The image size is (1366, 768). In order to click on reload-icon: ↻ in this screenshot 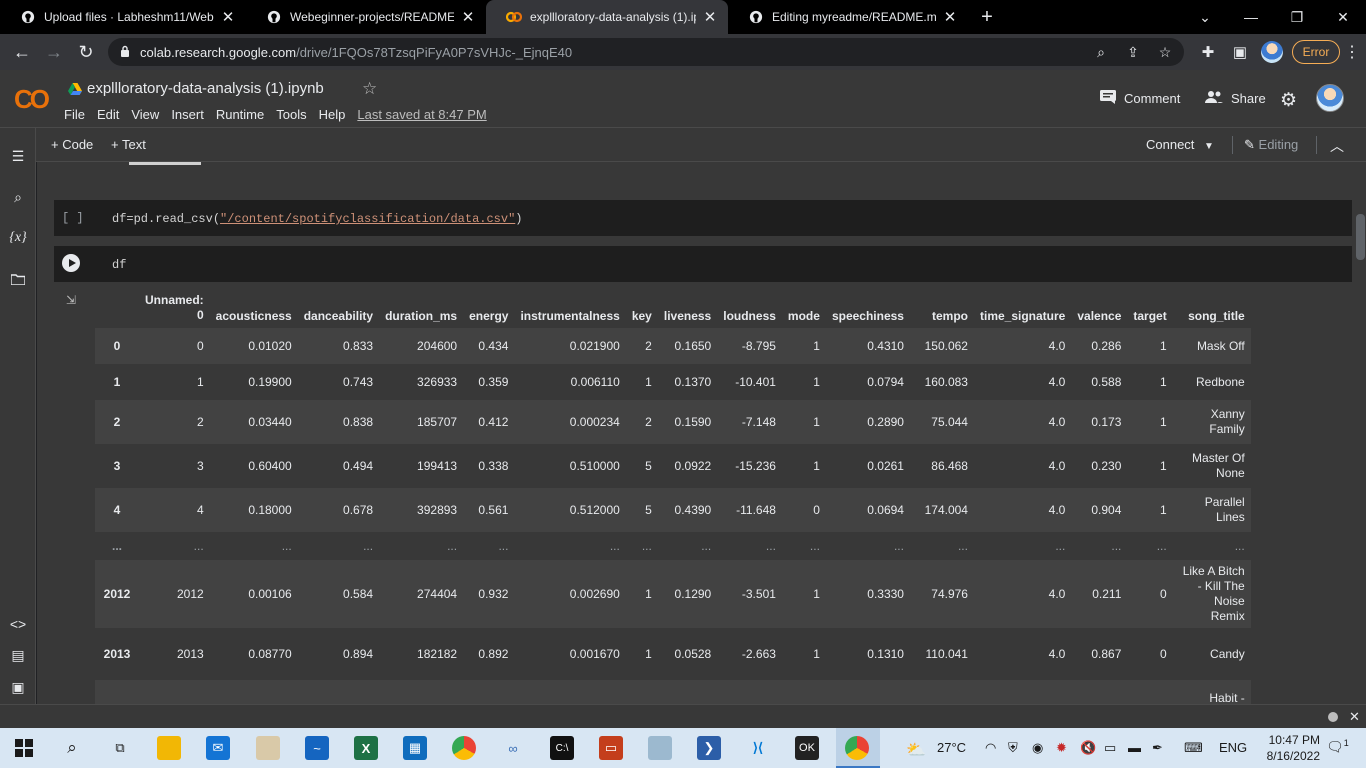, I will do `click(86, 52)`.